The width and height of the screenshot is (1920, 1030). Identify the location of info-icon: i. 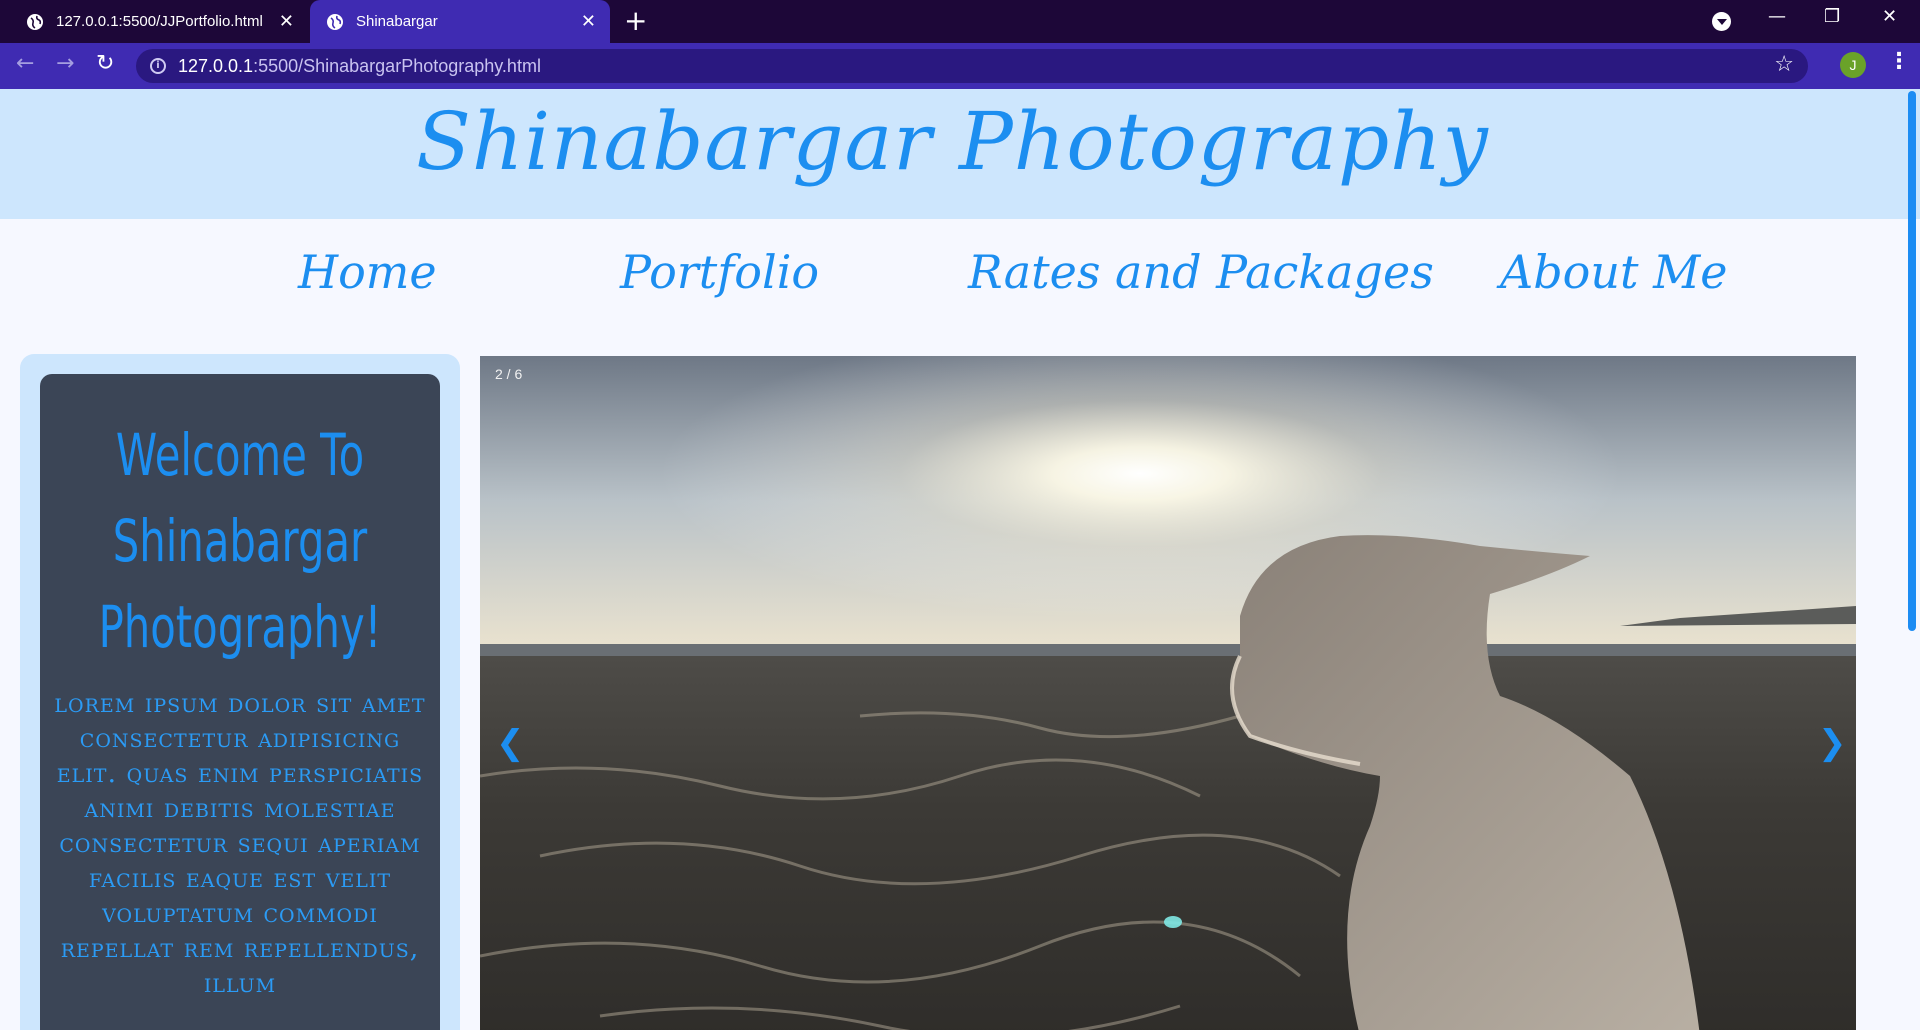
(158, 66).